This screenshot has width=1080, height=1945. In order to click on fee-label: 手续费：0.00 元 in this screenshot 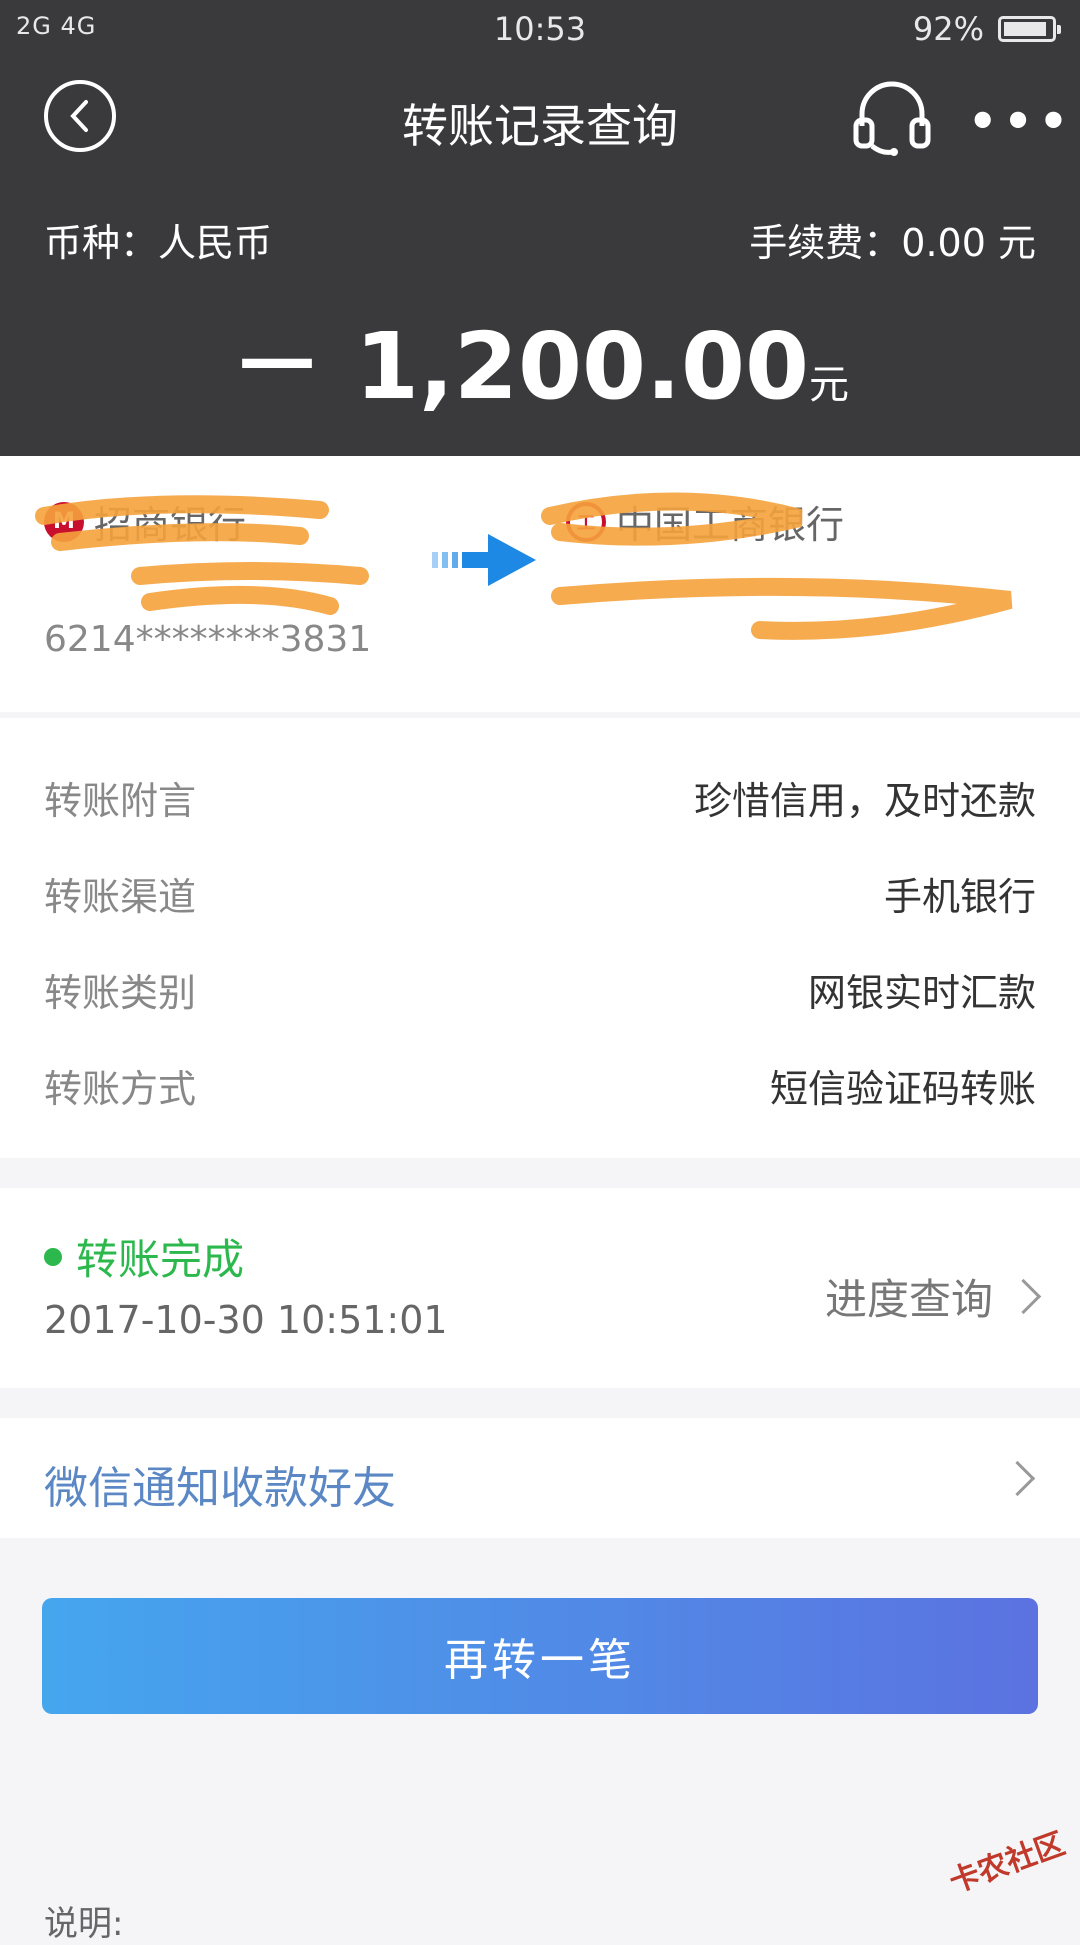, I will do `click(892, 243)`.